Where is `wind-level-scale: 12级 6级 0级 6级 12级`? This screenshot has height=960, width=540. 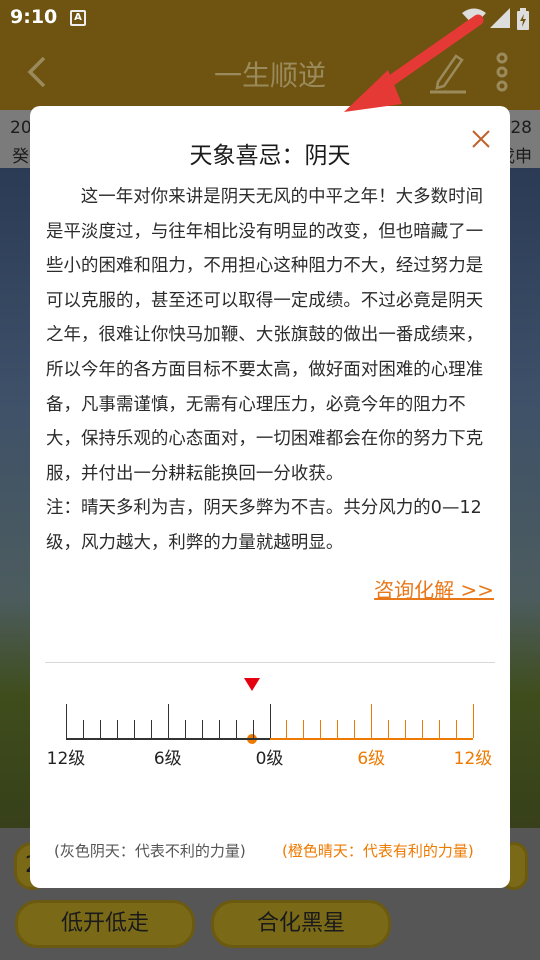 wind-level-scale: 12级 6级 0级 6级 12级 is located at coordinates (270, 726).